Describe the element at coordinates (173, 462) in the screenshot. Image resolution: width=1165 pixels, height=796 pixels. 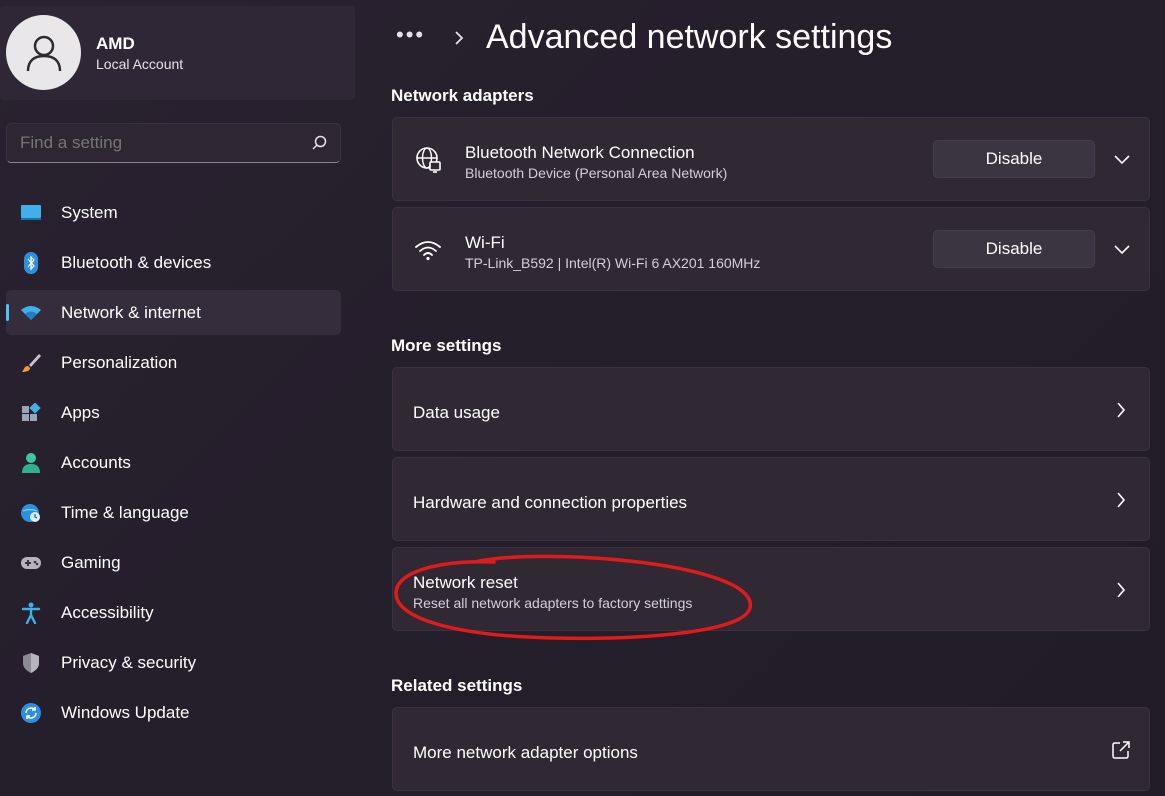
I see `sidebar-item-accounts: Accounts` at that location.